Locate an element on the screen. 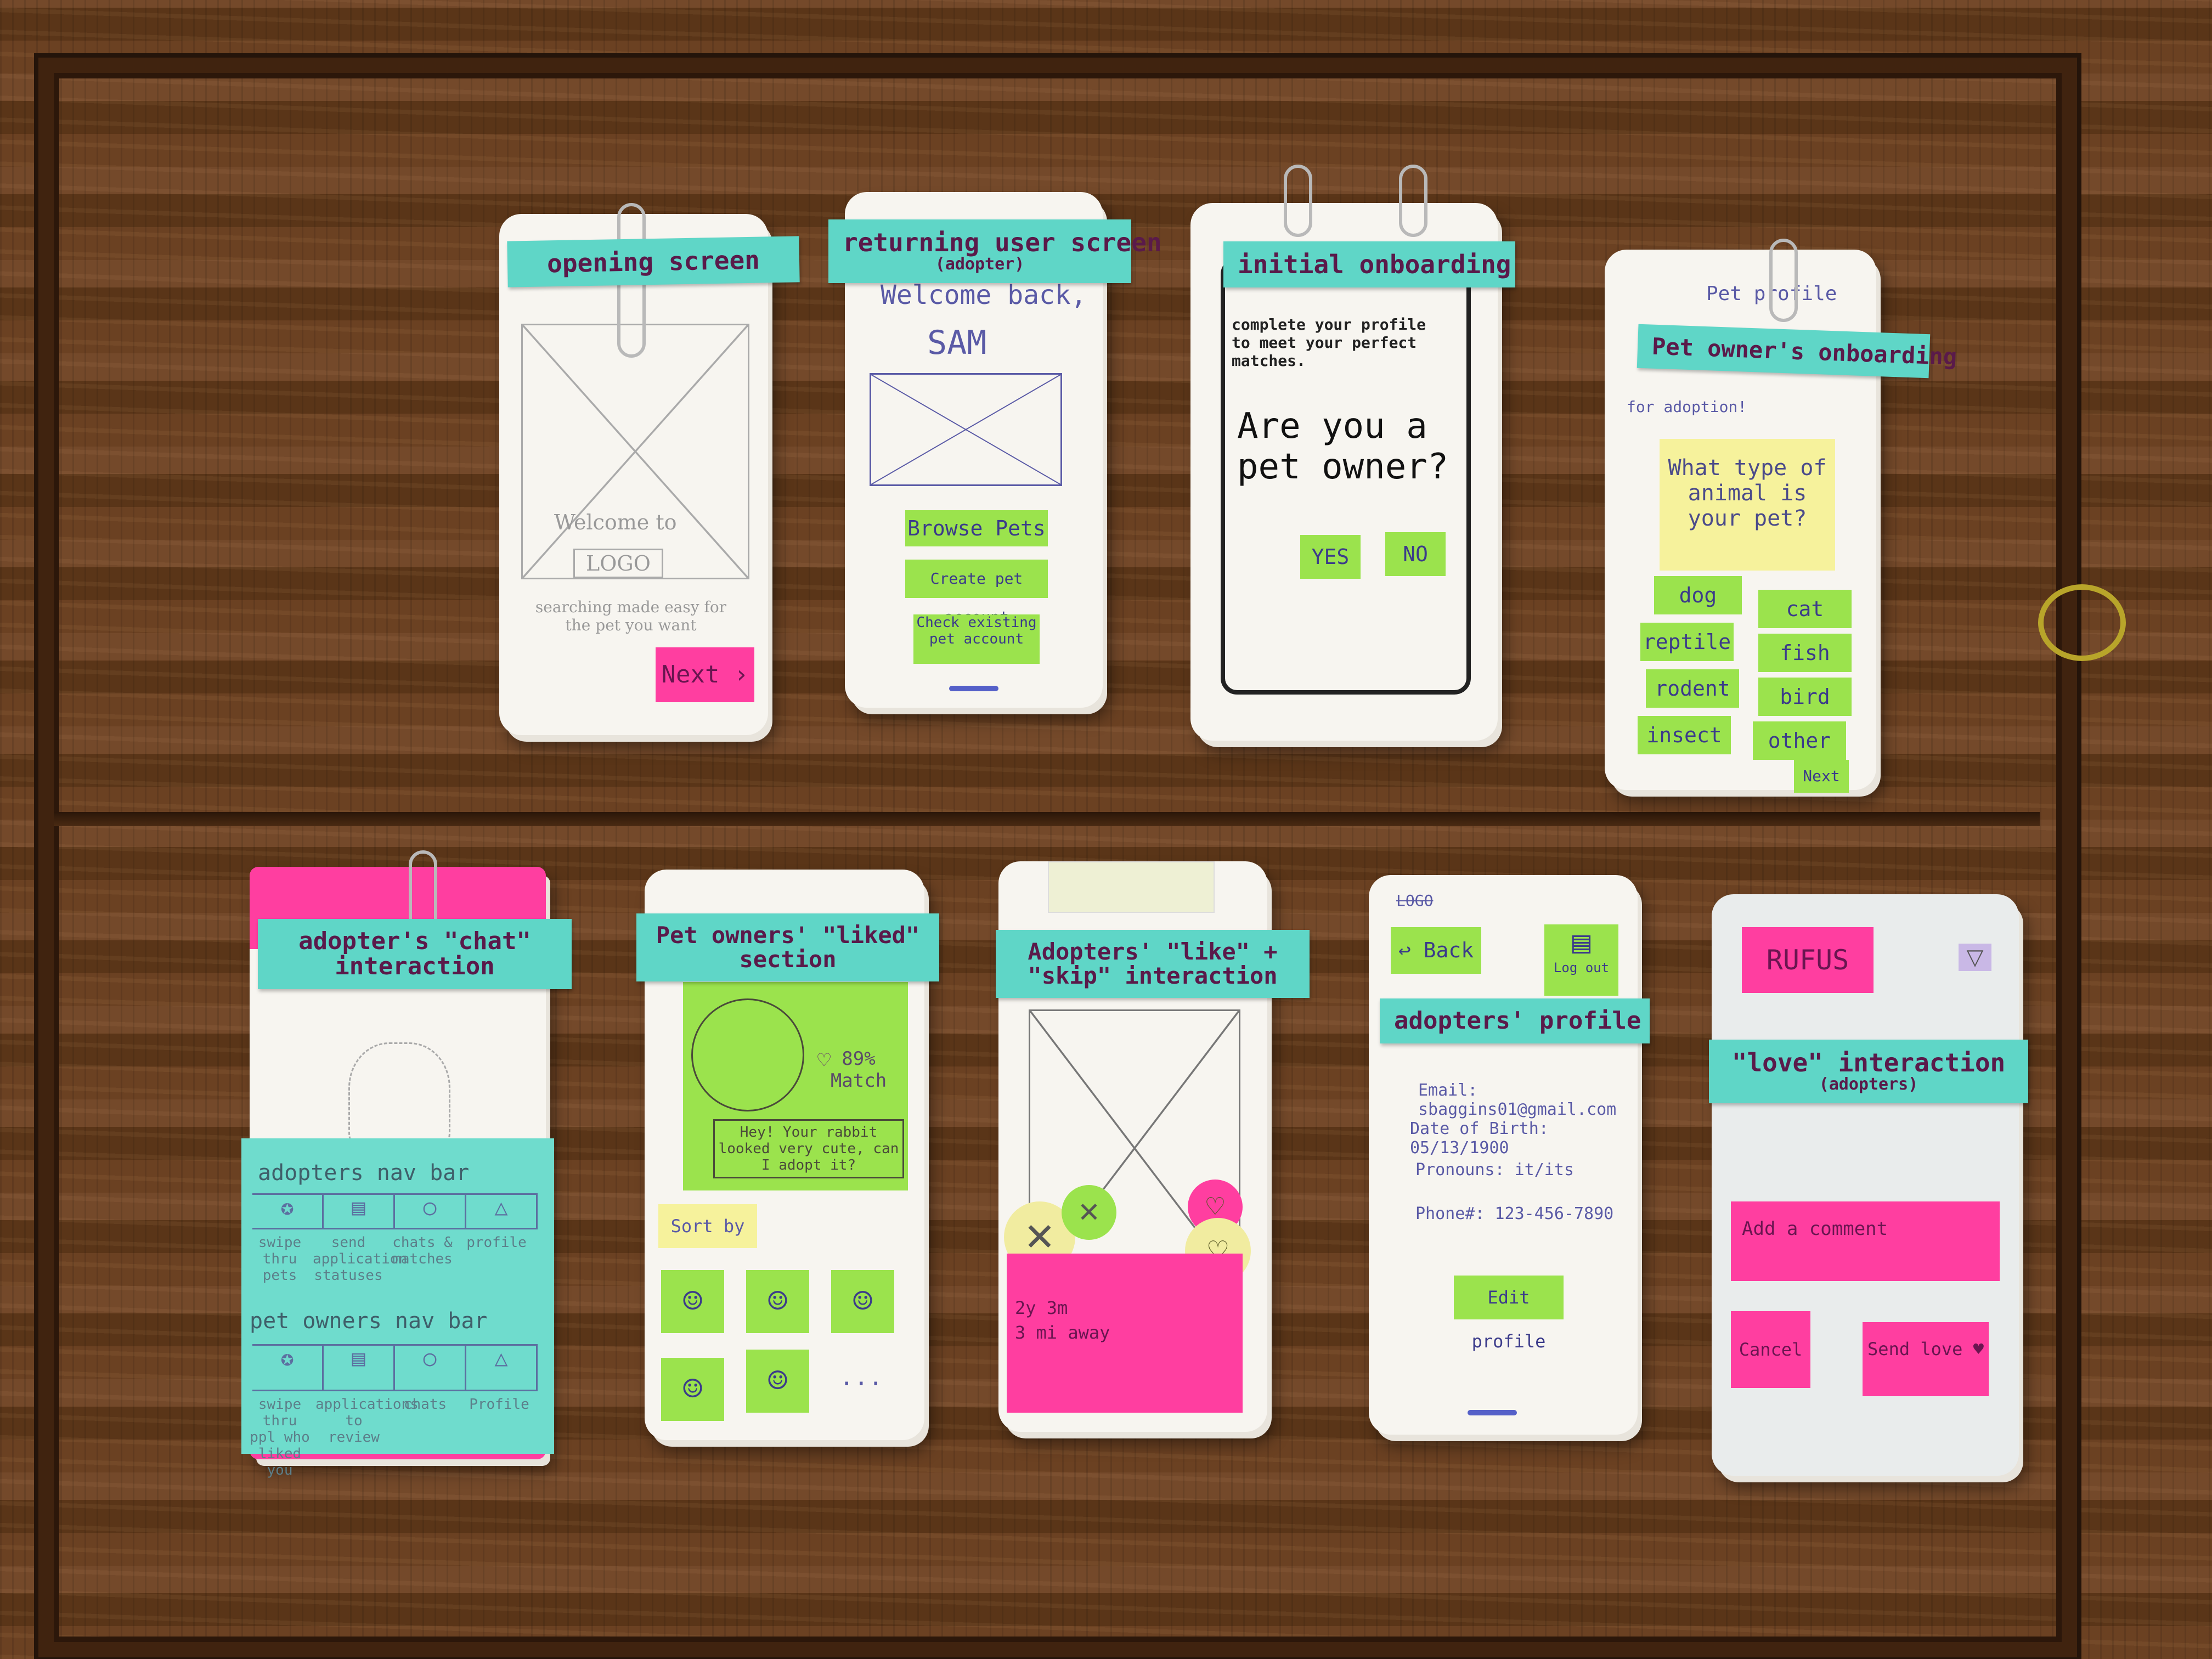 This screenshot has height=1659, width=2212. logout-label: Log out is located at coordinates (1582, 967).